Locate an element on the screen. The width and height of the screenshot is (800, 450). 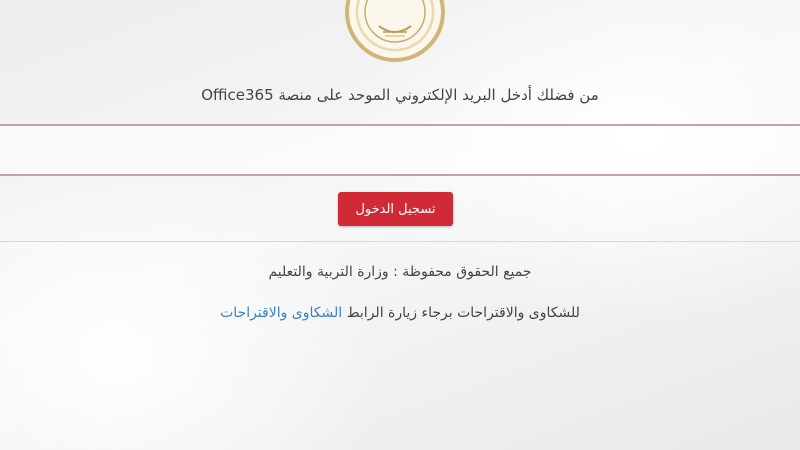
complaints-text: للشكاوى والاقتراحات برجاء زيارة الرابط is located at coordinates (463, 313).